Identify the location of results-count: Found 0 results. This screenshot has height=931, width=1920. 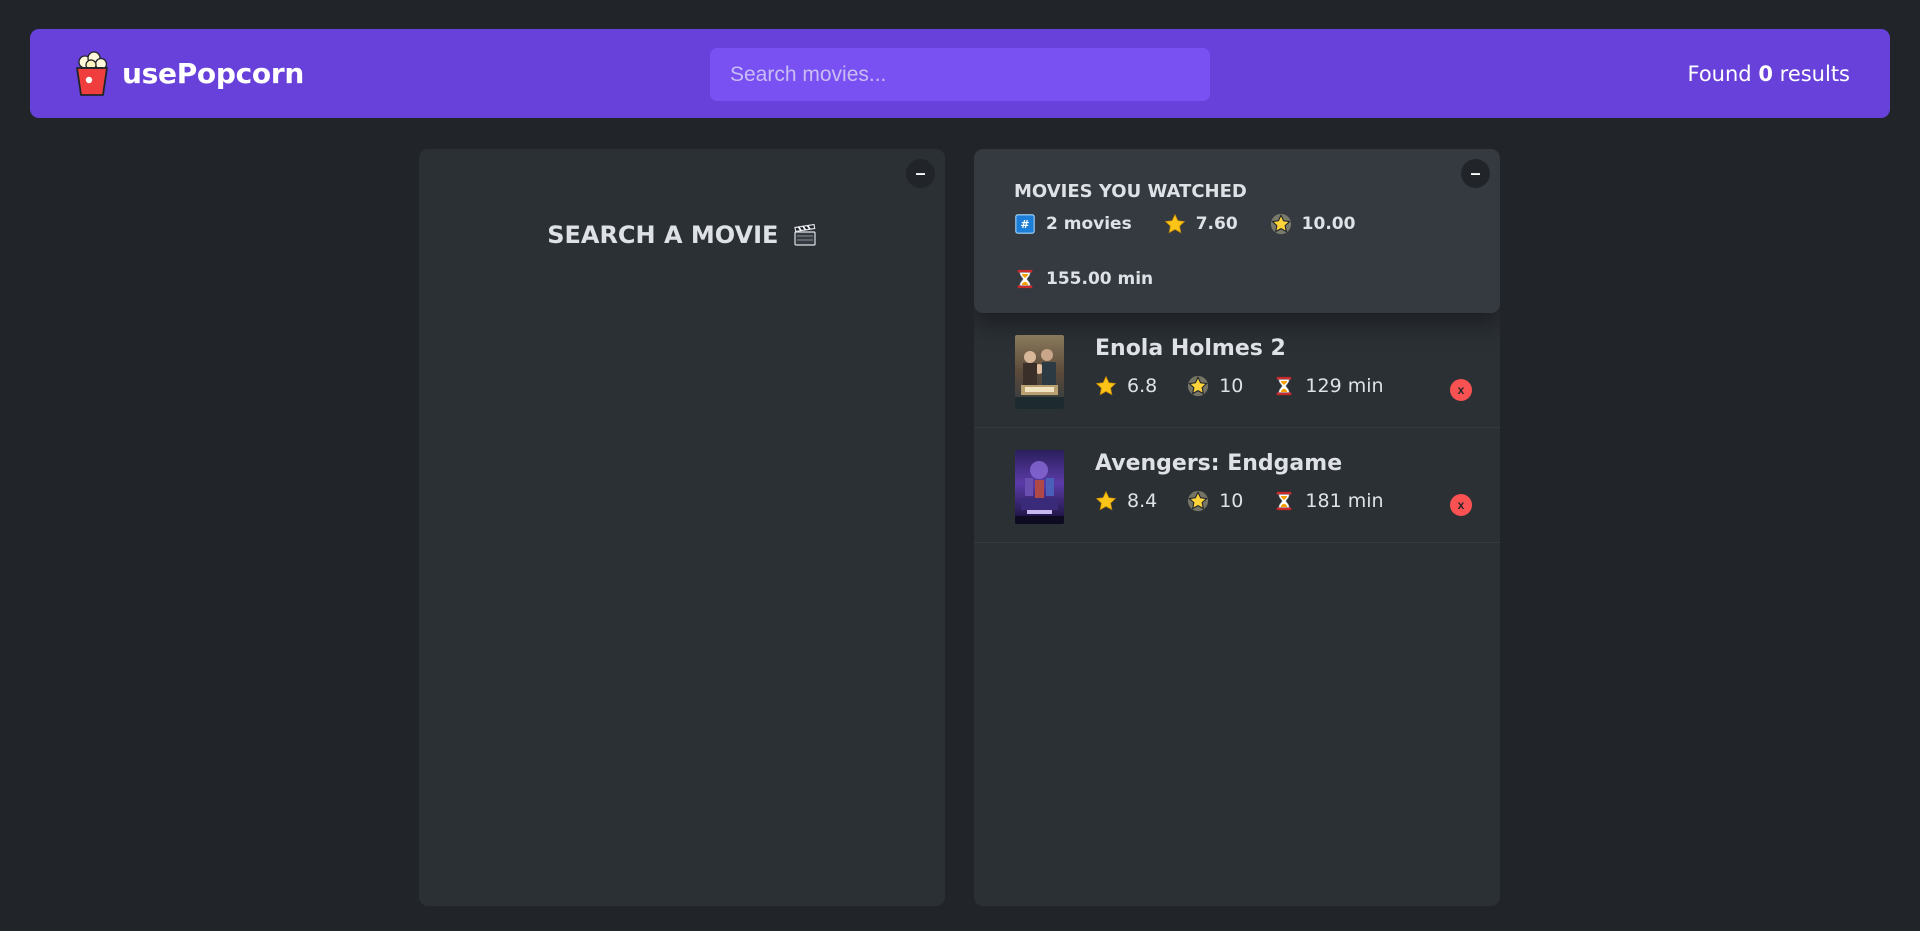
(1769, 74).